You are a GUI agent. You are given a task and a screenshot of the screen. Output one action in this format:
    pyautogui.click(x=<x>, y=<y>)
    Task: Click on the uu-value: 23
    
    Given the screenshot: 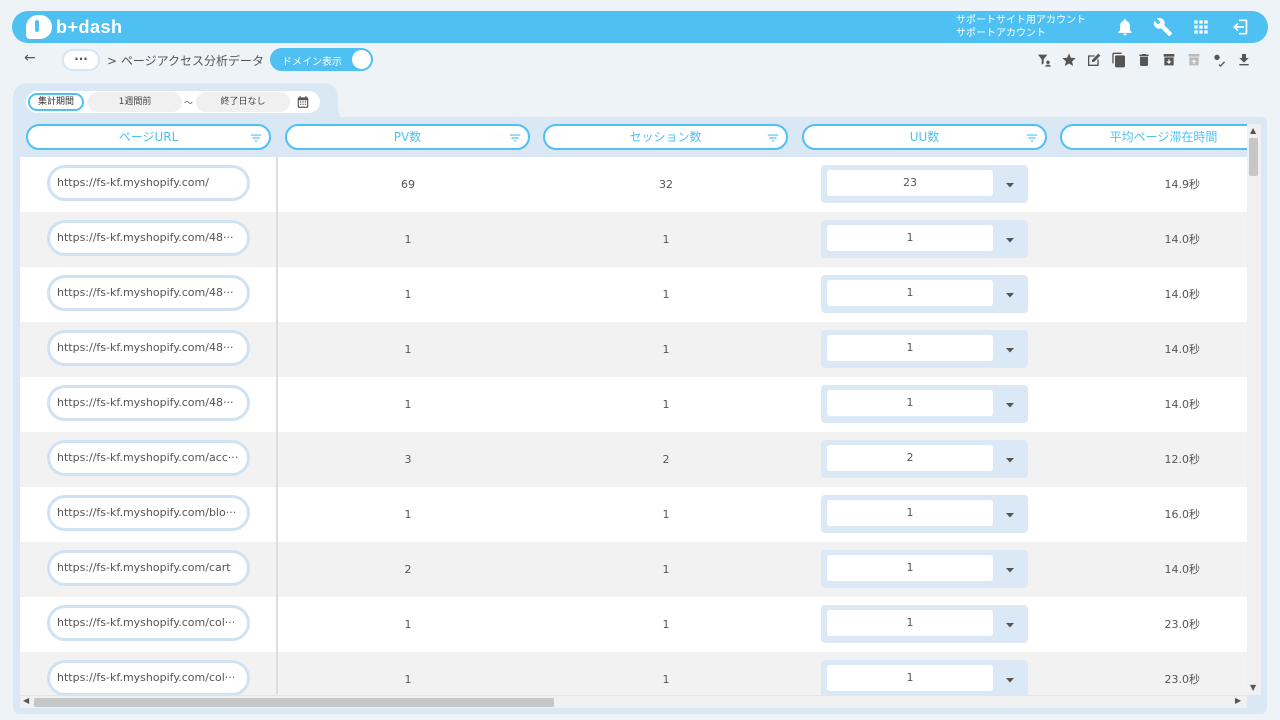 What is the action you would take?
    pyautogui.click(x=910, y=183)
    